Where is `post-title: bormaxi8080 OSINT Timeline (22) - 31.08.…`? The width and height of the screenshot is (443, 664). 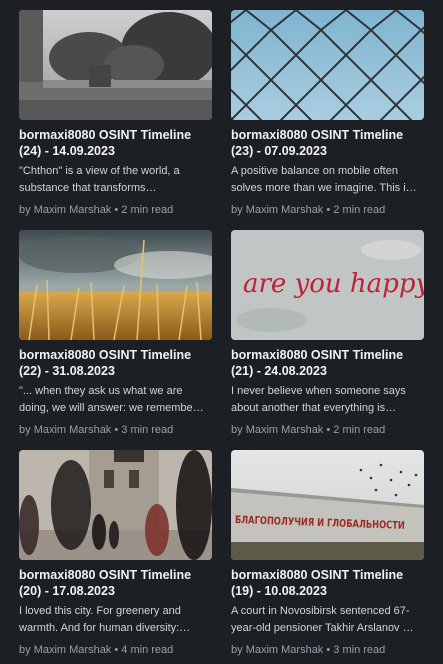
post-title: bormaxi8080 OSINT Timeline (22) - 31.08.… is located at coordinates (115, 363).